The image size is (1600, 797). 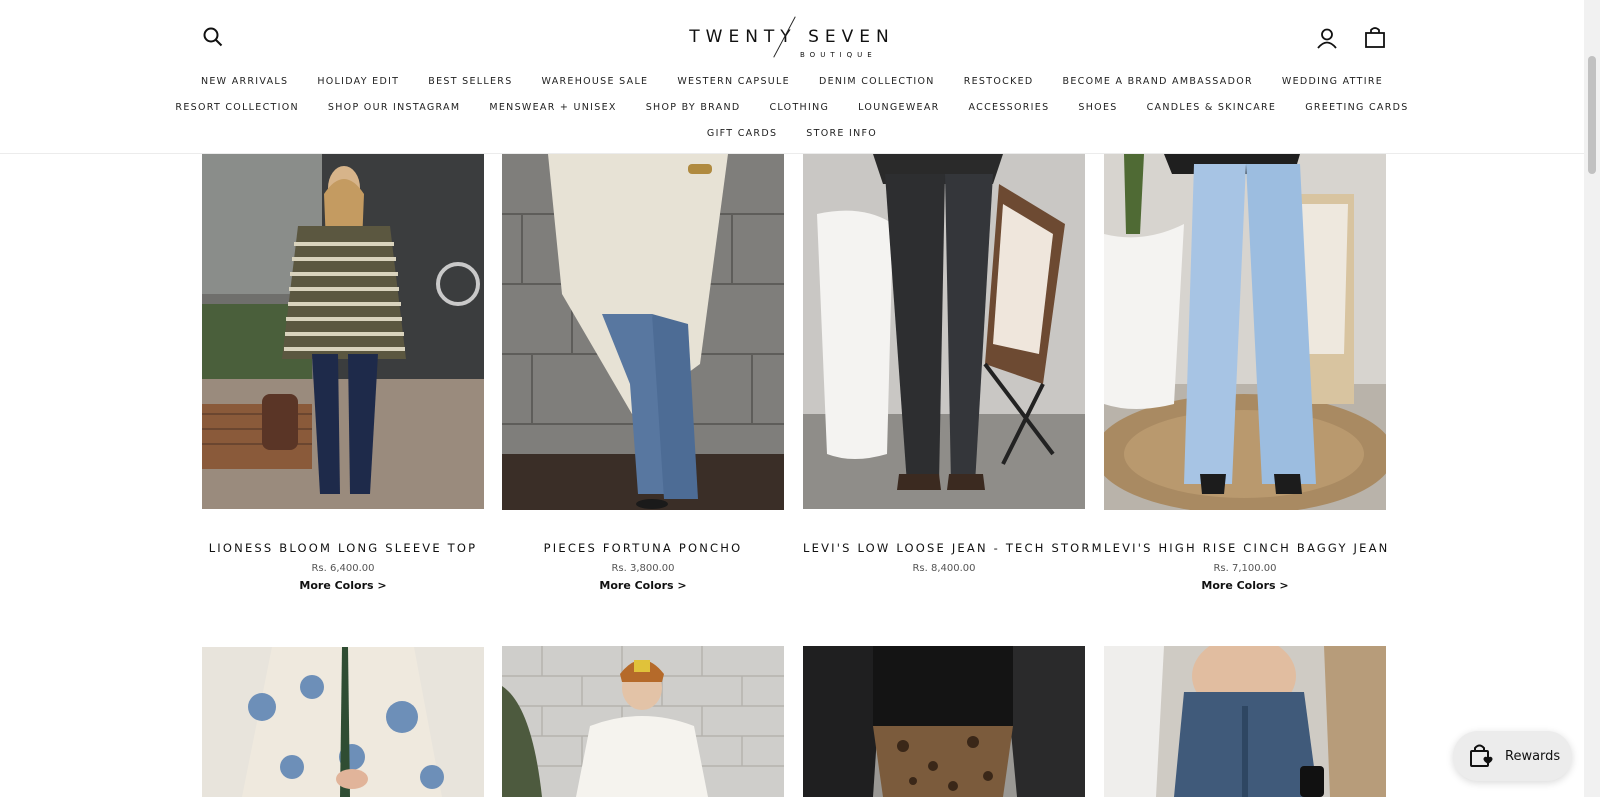 What do you see at coordinates (237, 107) in the screenshot?
I see `nav-item-resort-collection: RESORT COLLECTION` at bounding box center [237, 107].